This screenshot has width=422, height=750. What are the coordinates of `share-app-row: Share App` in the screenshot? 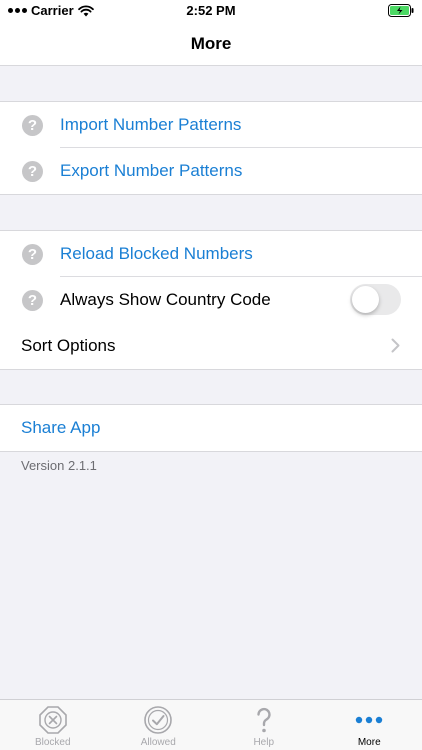 It's located at (211, 428).